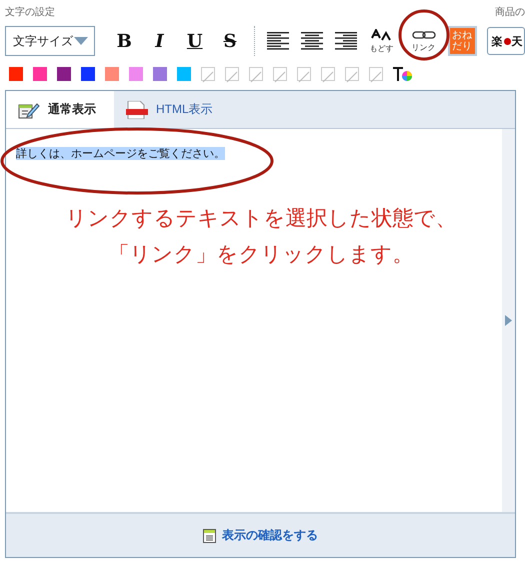  I want to click on bold-button: B, so click(124, 41).